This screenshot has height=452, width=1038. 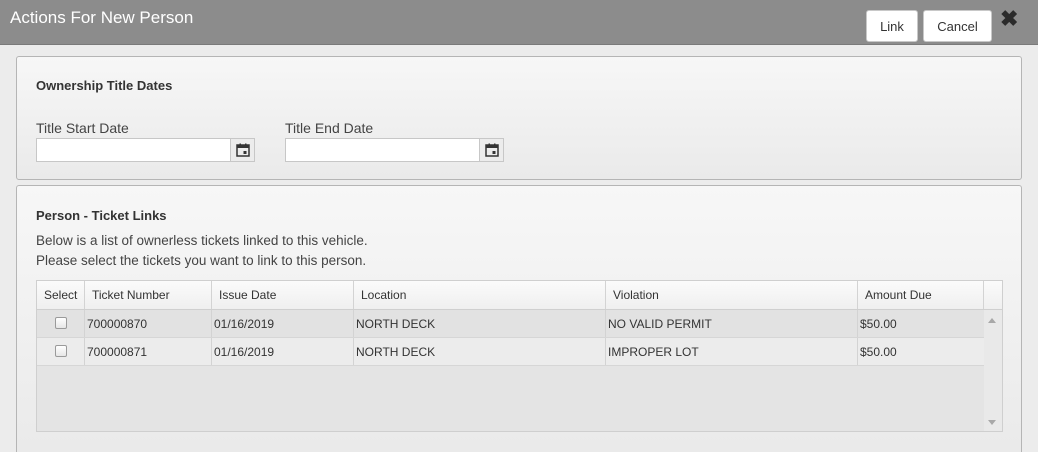 I want to click on title-end-date-input, so click(x=383, y=150).